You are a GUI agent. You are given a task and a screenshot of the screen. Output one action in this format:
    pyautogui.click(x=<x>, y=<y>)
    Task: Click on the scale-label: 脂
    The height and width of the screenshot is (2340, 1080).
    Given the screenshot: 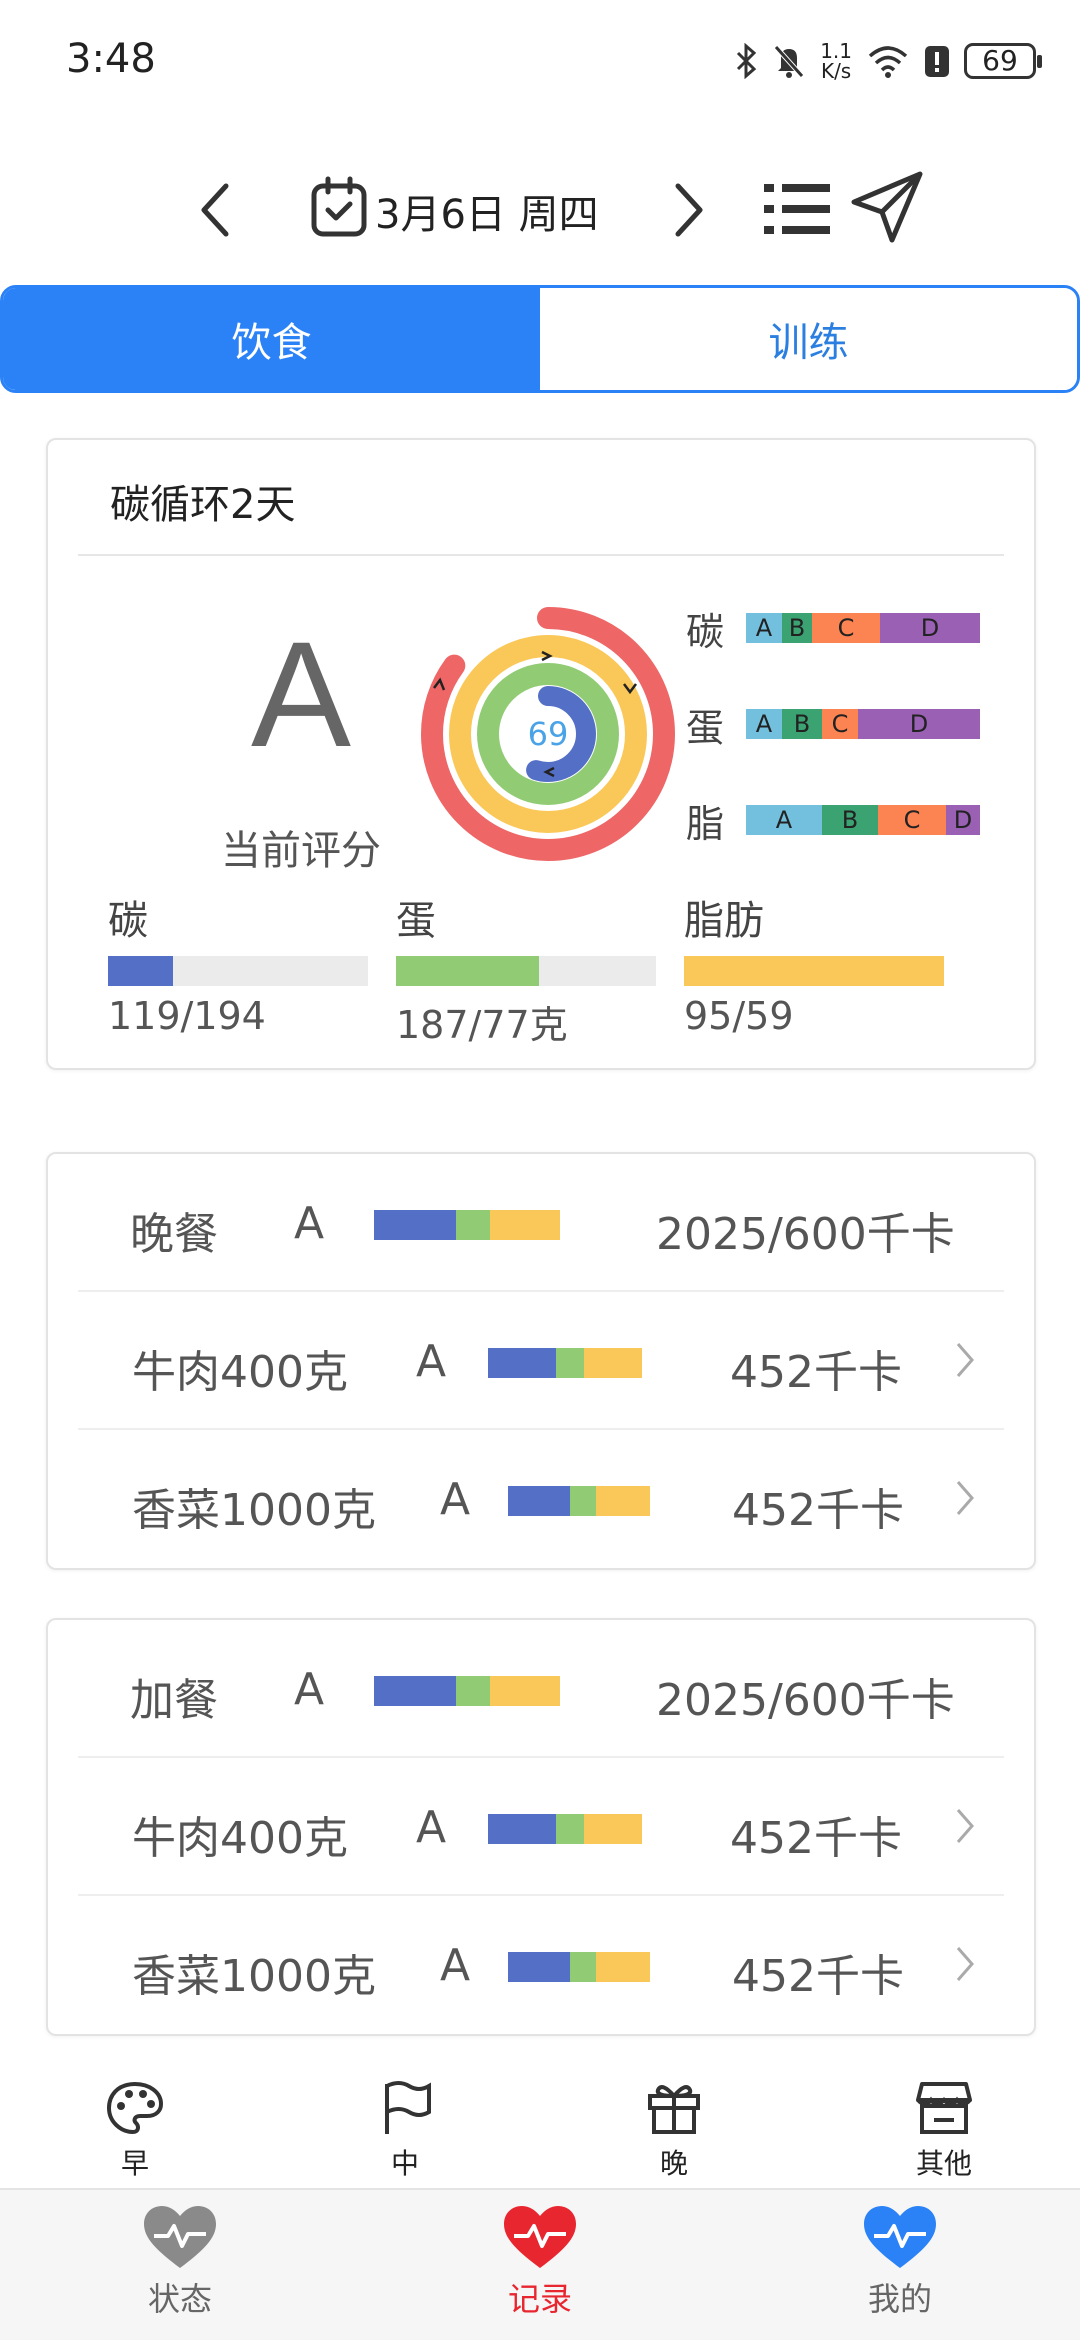 What is the action you would take?
    pyautogui.click(x=705, y=823)
    